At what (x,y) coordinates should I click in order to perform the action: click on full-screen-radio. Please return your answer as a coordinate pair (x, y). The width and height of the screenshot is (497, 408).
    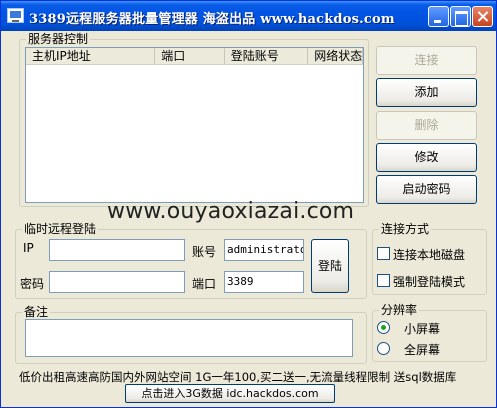
    Looking at the image, I should click on (383, 348).